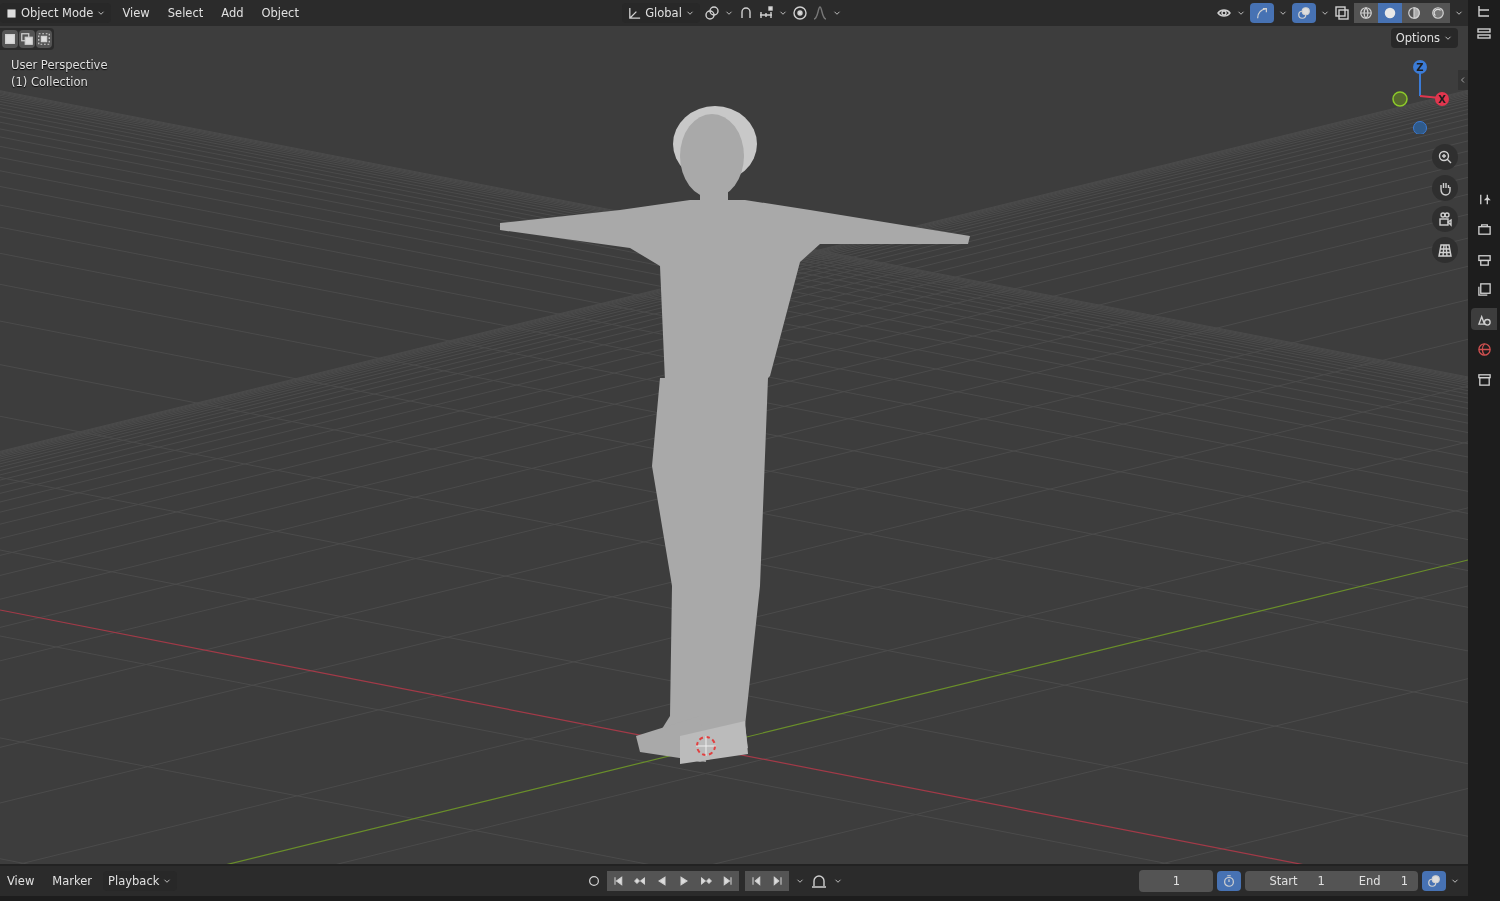 The width and height of the screenshot is (1500, 901). I want to click on subtract-selection-button, so click(44, 39).